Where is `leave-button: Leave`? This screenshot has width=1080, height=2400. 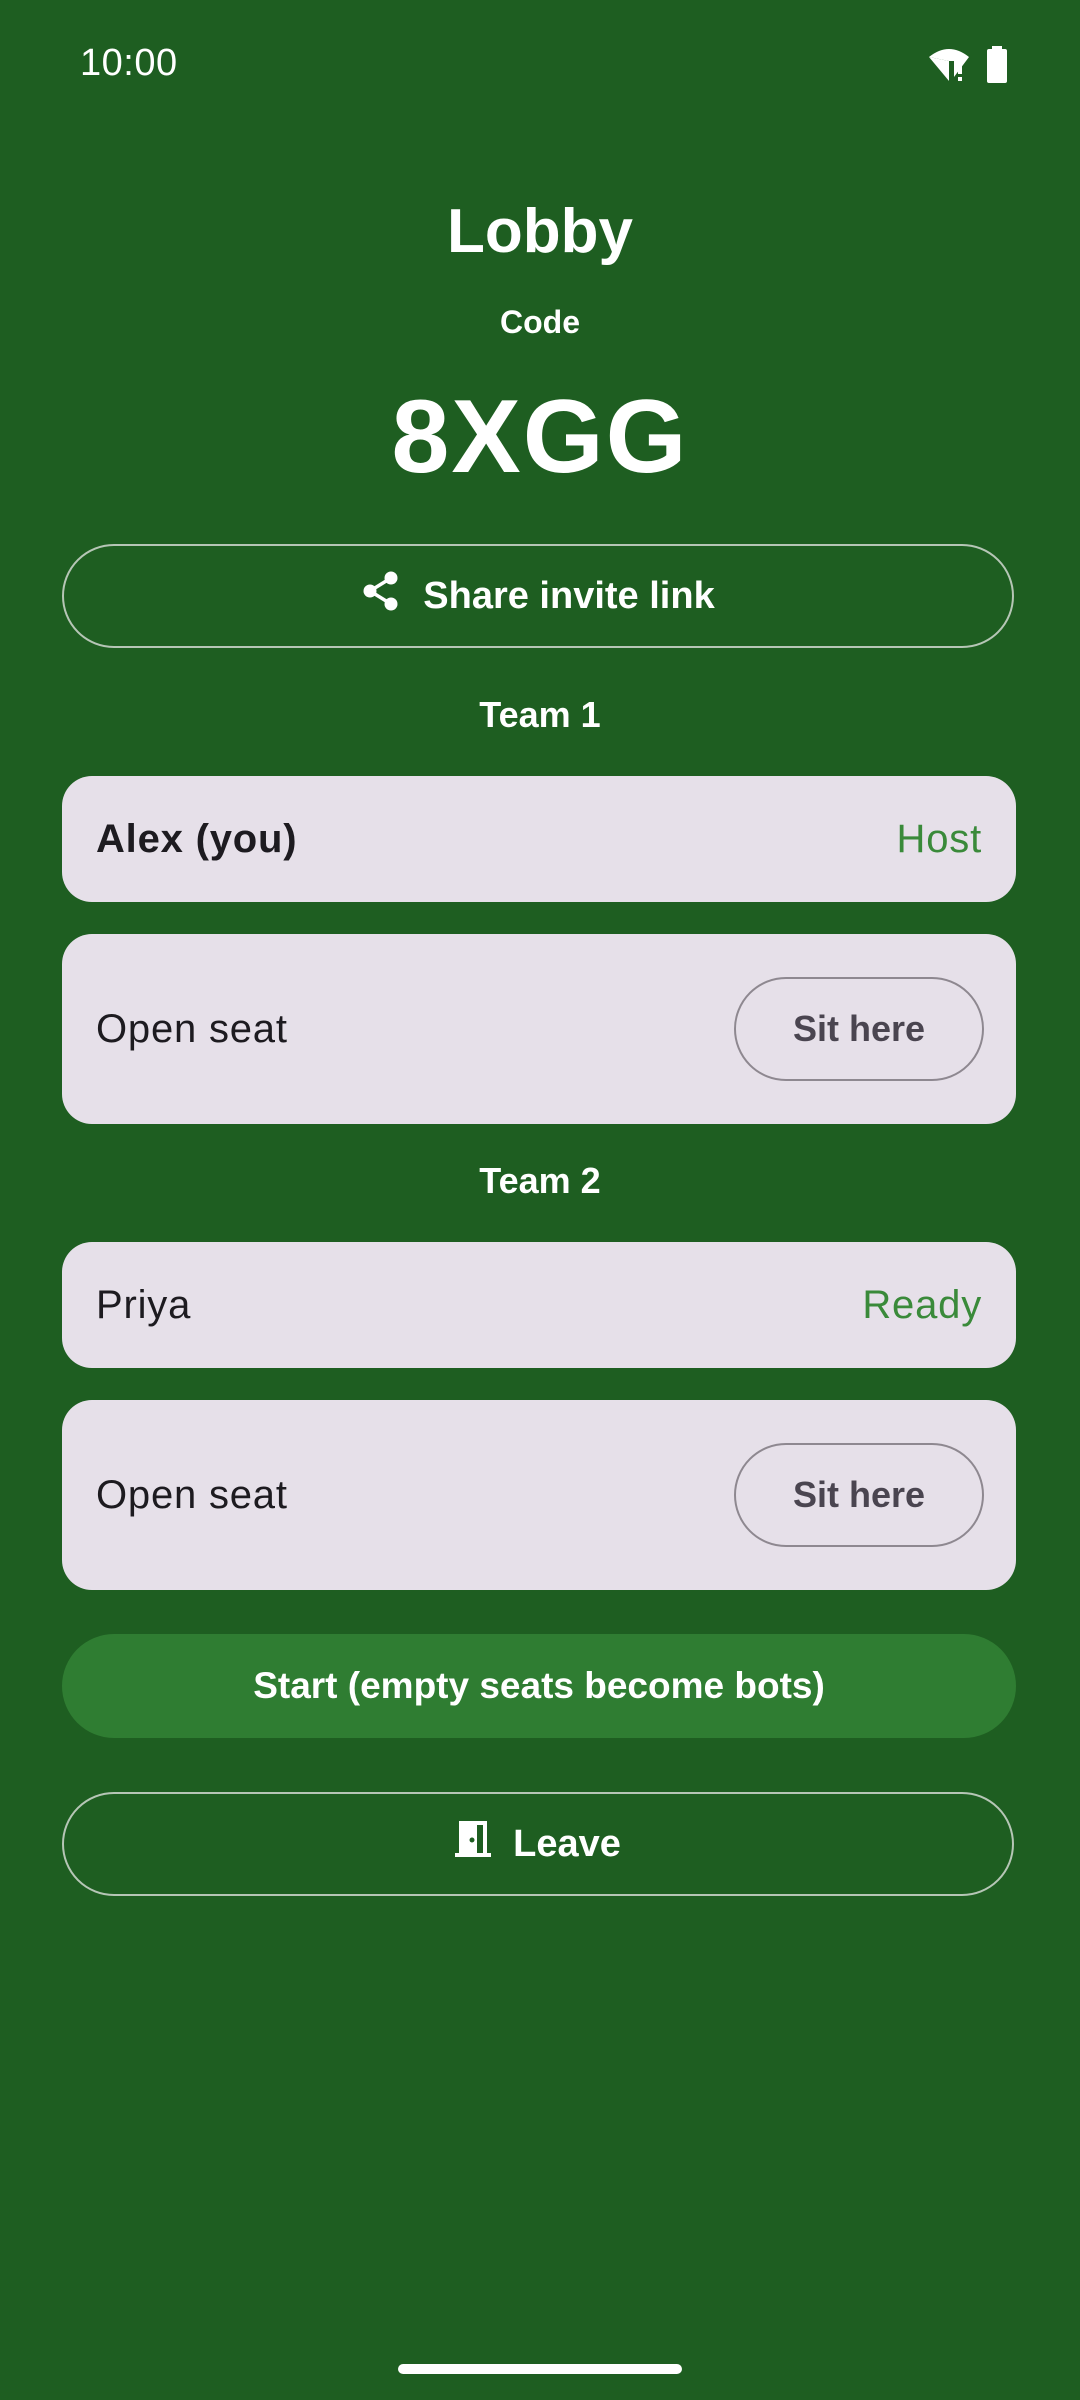
leave-button: Leave is located at coordinates (538, 1844).